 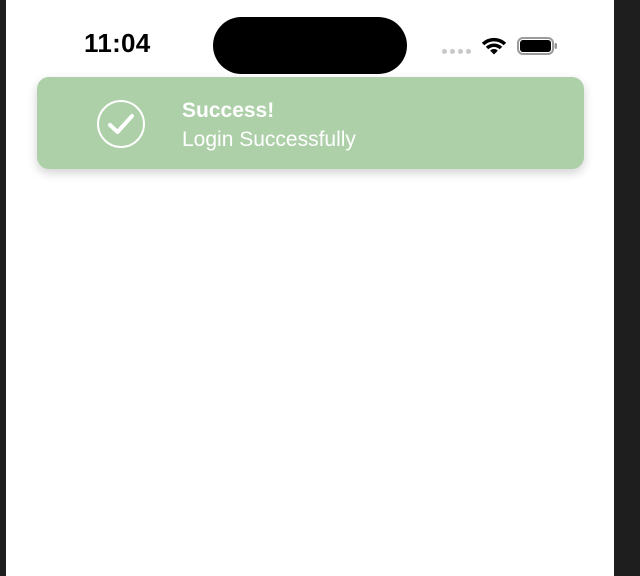 What do you see at coordinates (228, 110) in the screenshot?
I see `toast-title: Success!` at bounding box center [228, 110].